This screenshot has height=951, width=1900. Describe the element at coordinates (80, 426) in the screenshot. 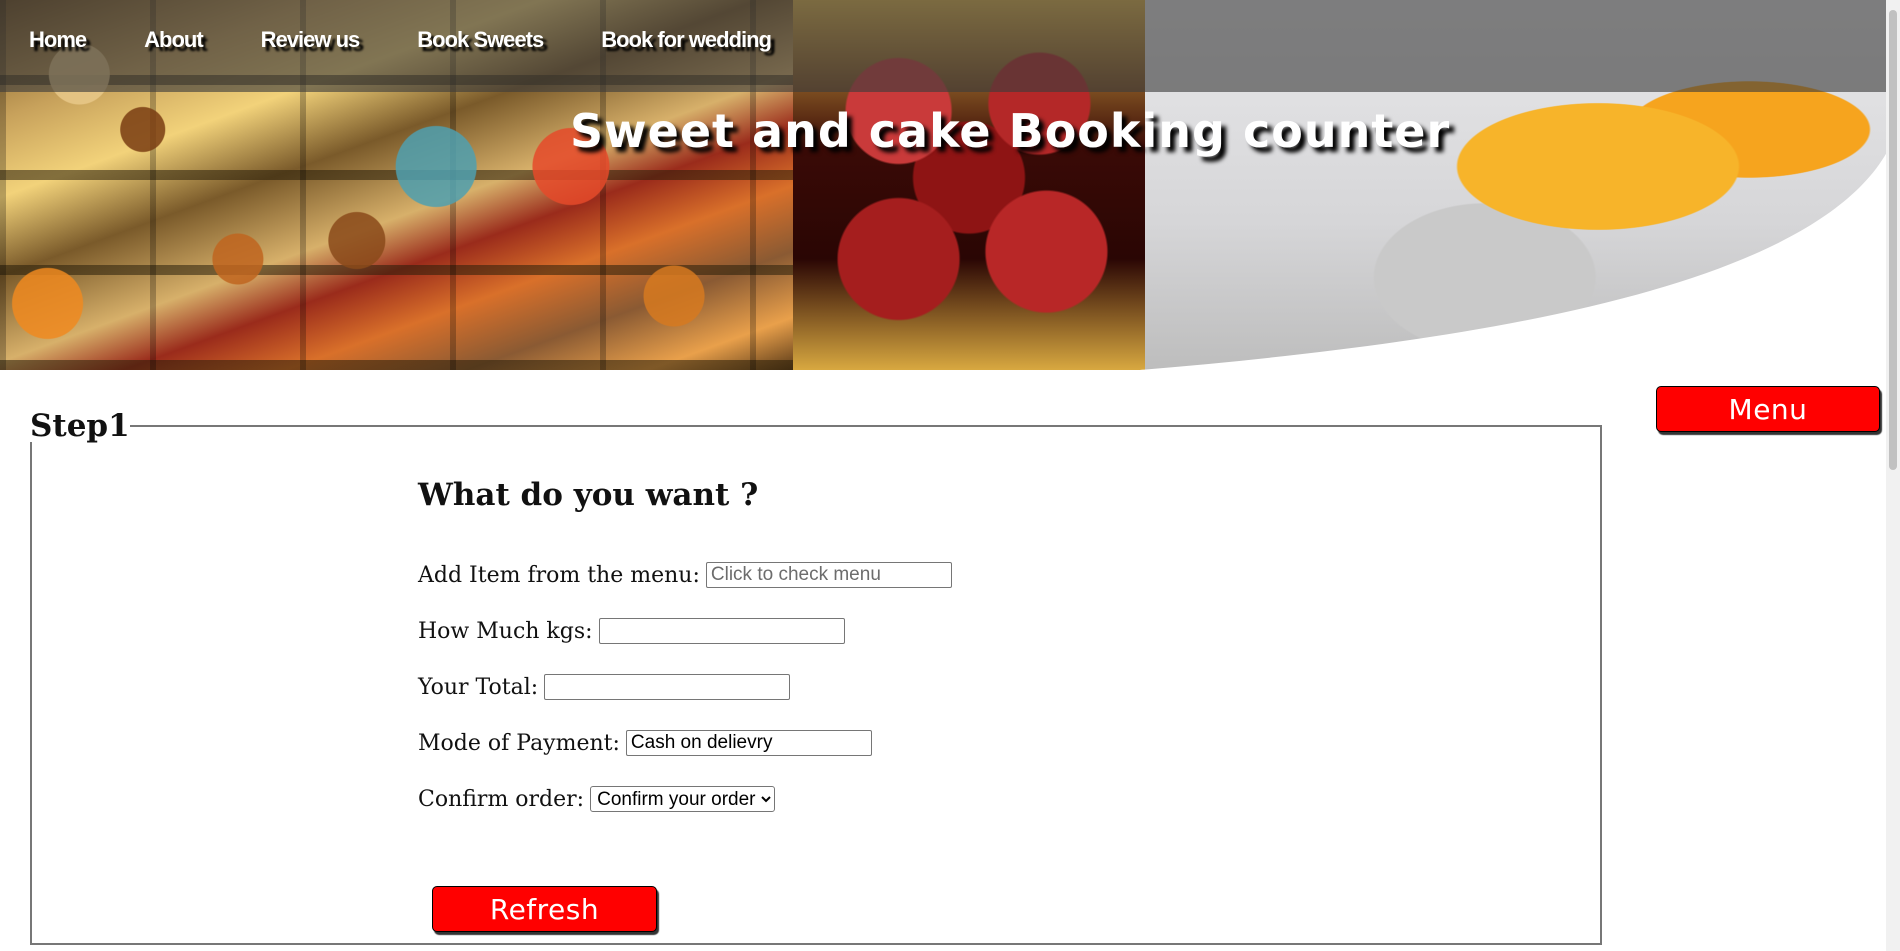

I see `step-legend: Step1` at that location.